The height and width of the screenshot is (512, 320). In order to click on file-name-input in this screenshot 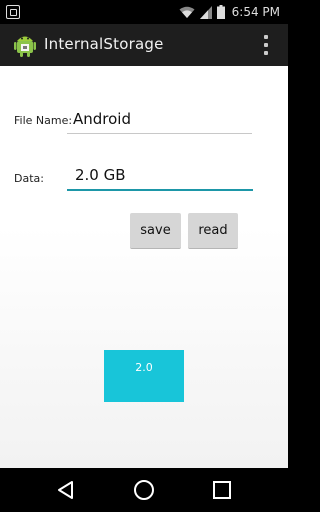, I will do `click(159, 120)`.